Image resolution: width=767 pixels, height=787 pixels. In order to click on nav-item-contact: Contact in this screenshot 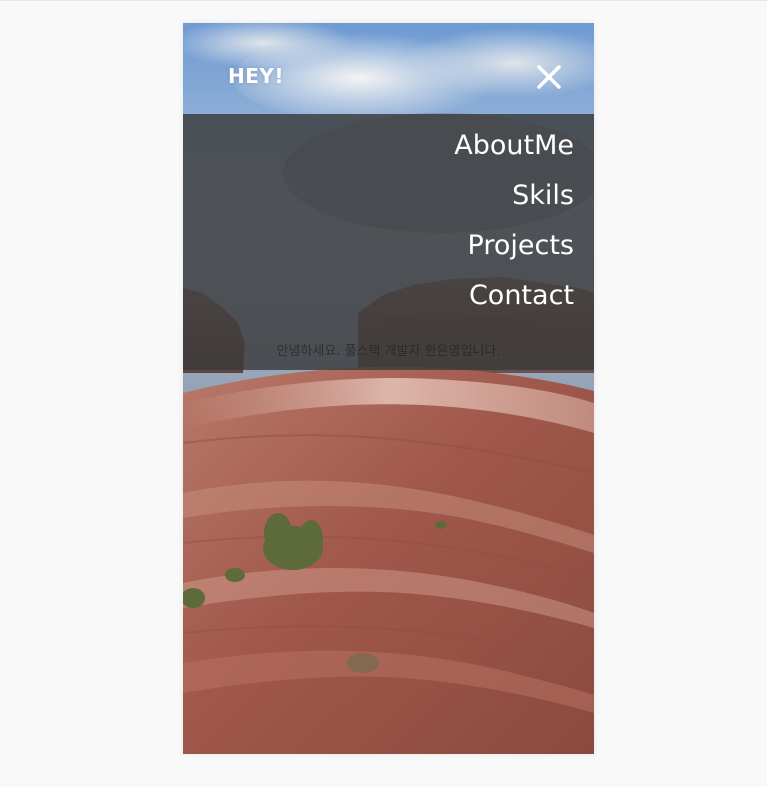, I will do `click(521, 296)`.